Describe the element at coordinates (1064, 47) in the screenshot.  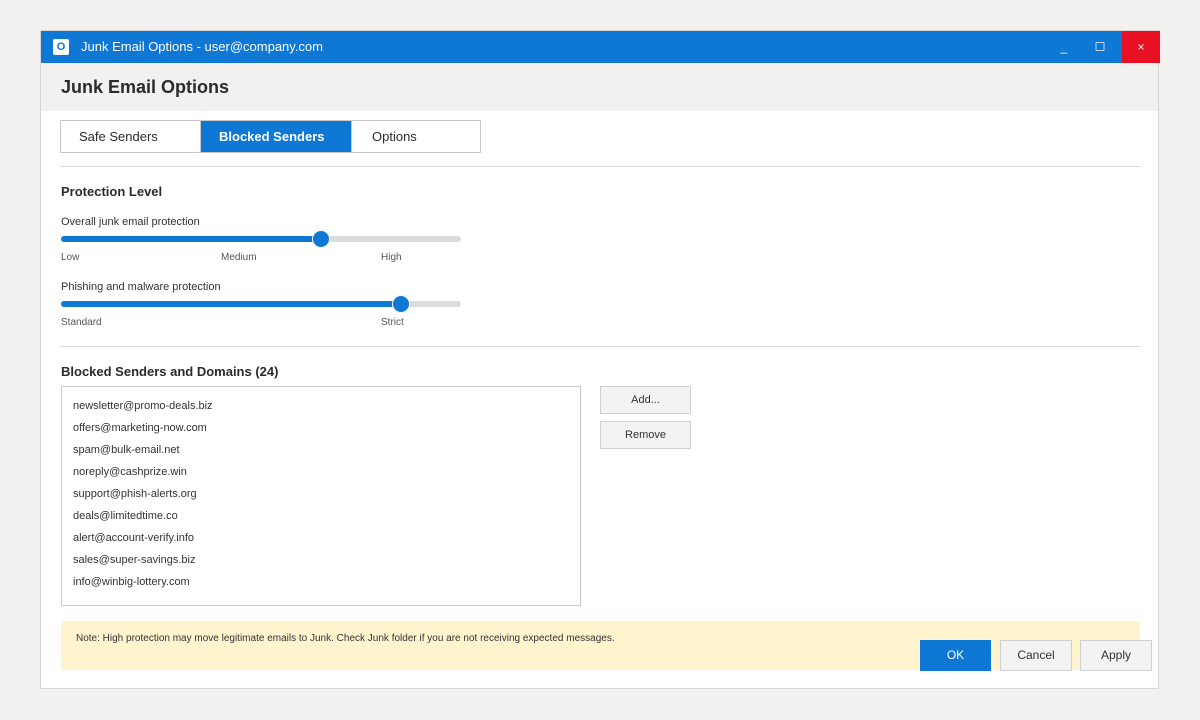
I see `minimize-button: _` at that location.